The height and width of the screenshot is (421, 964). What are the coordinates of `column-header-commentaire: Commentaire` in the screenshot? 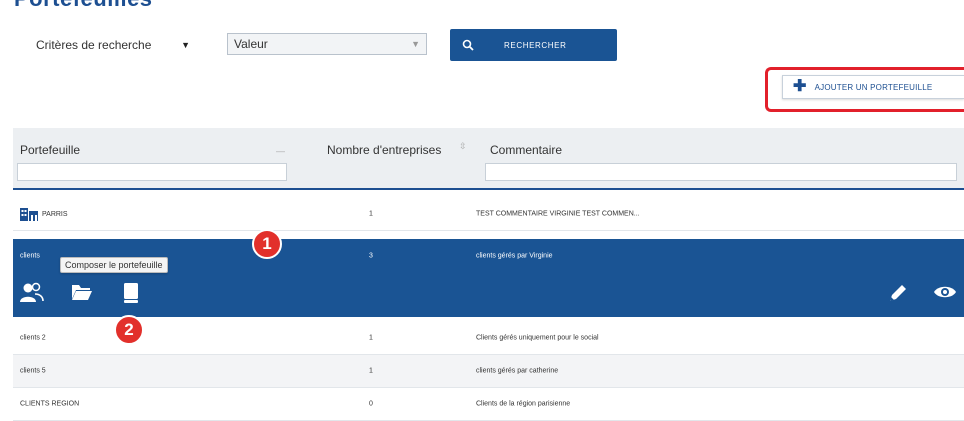 It's located at (526, 150).